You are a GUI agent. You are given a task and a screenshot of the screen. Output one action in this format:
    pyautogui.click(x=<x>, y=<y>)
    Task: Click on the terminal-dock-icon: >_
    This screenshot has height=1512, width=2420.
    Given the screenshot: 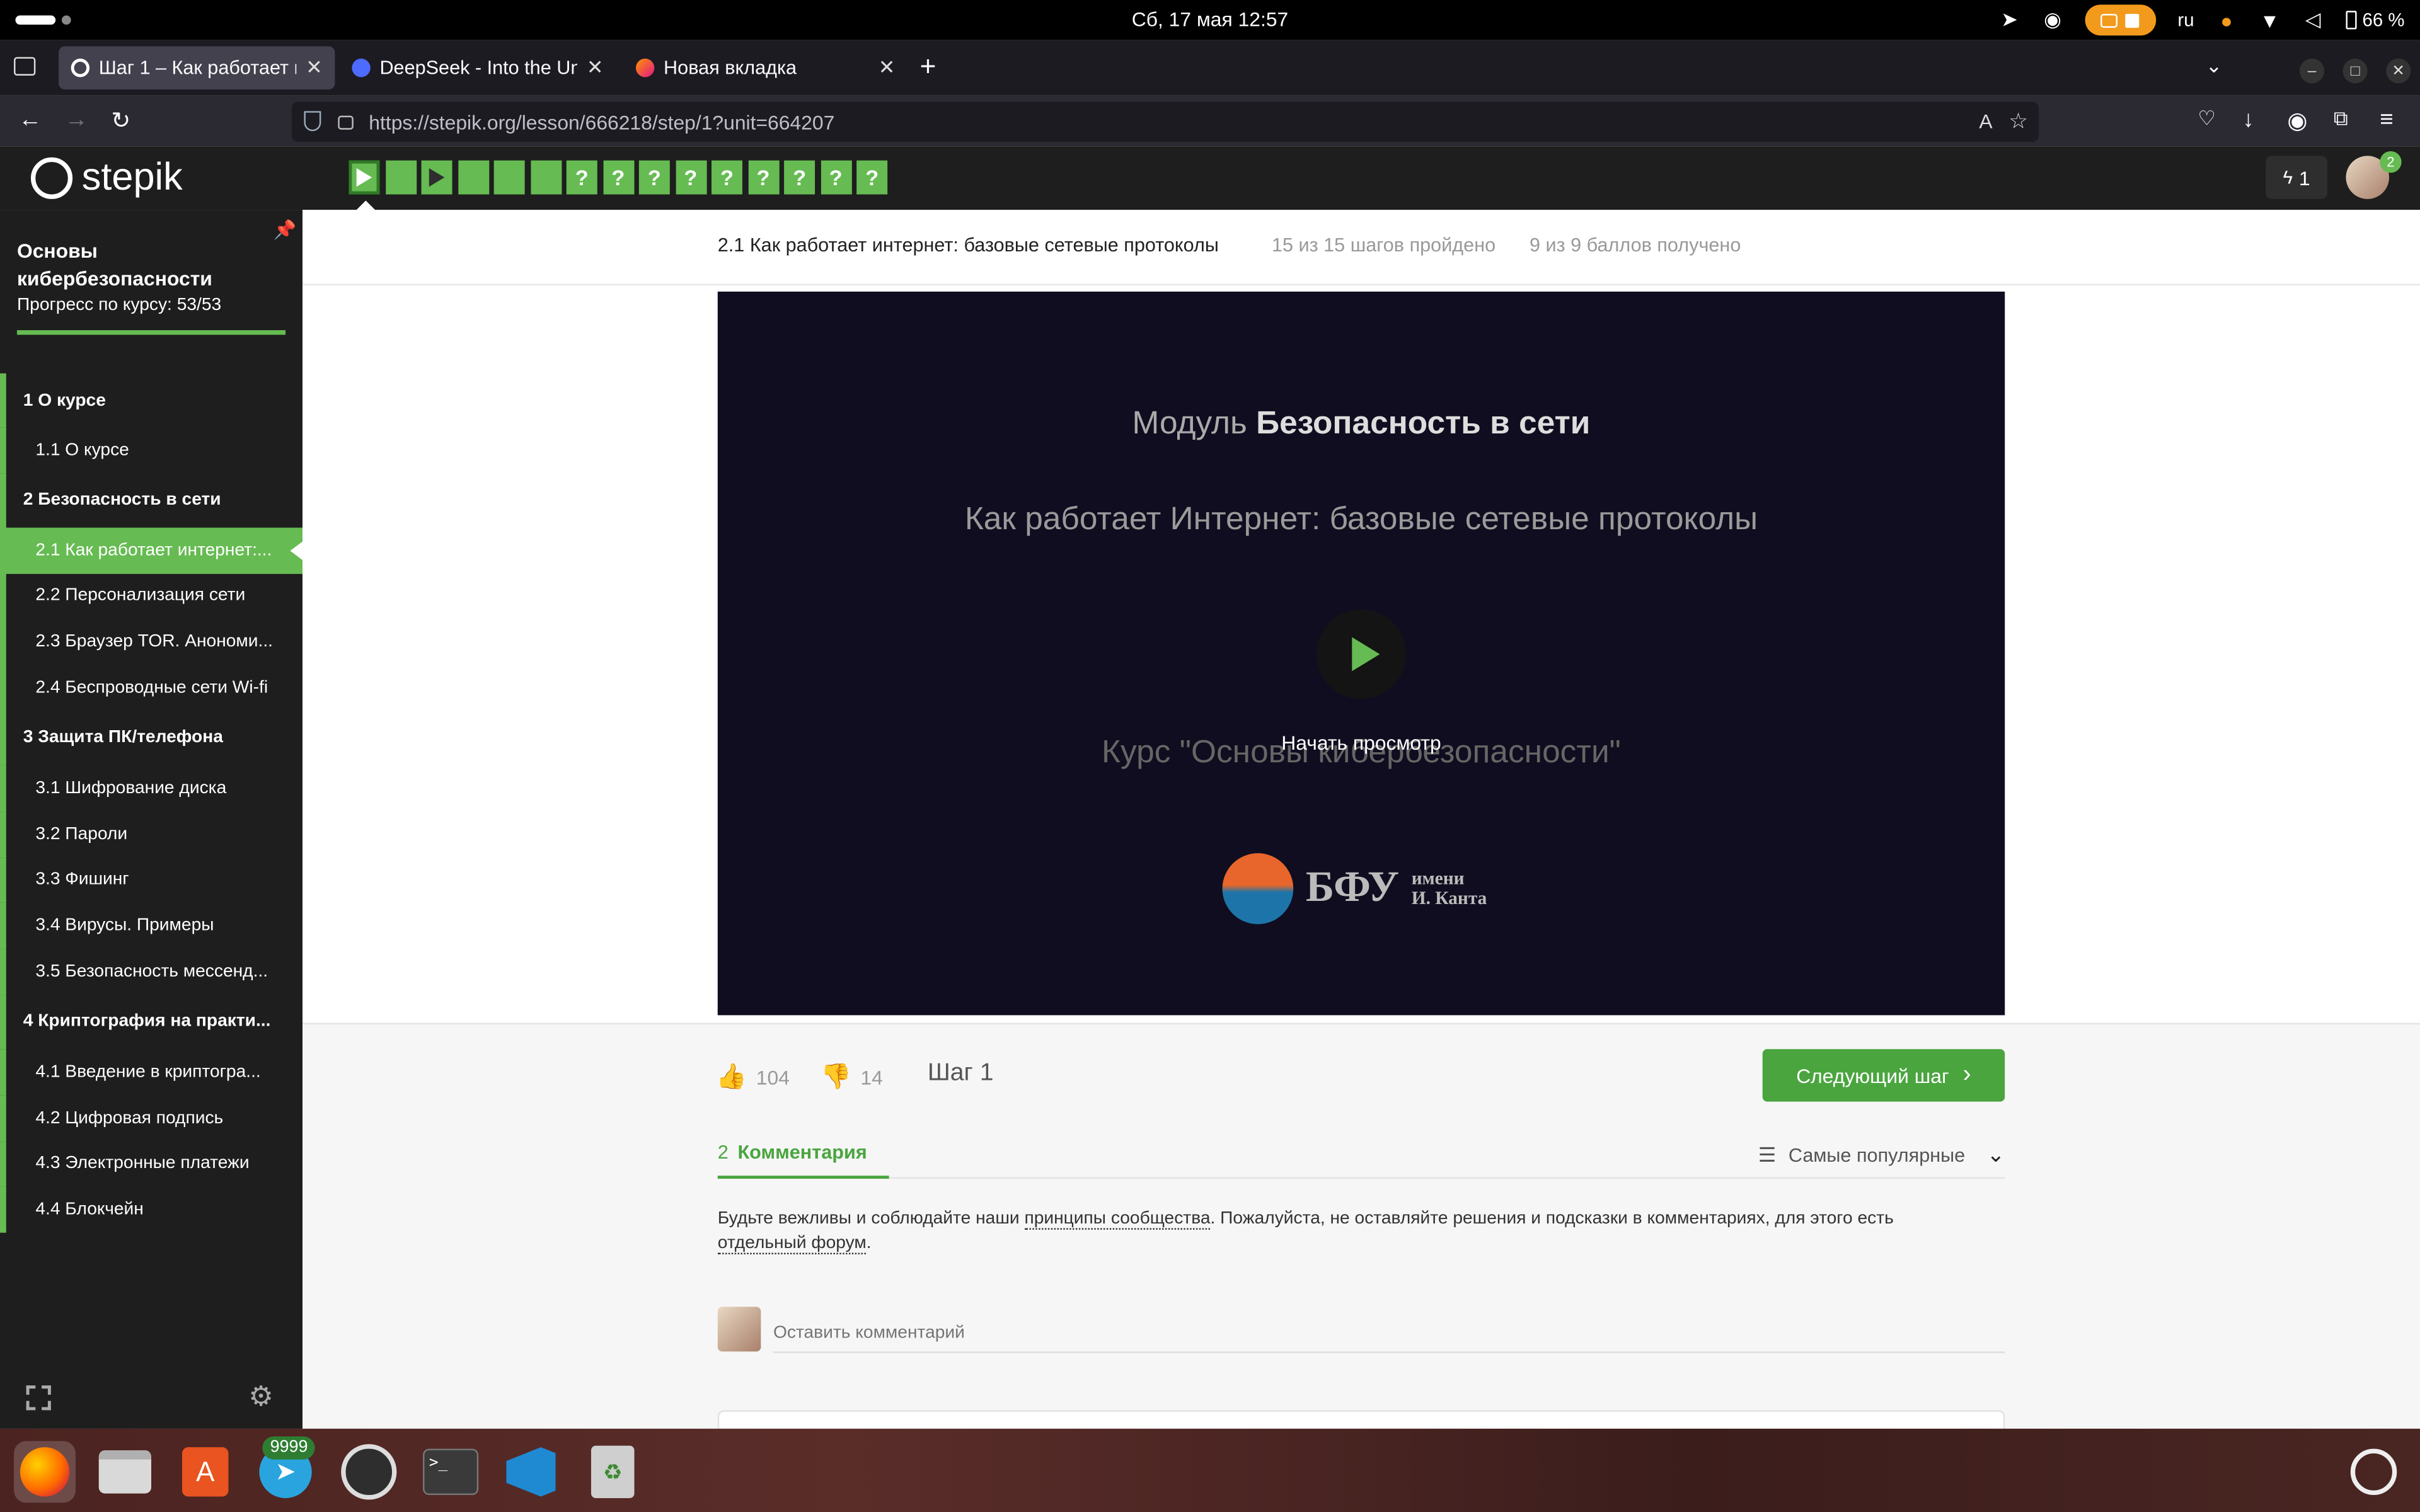 What is the action you would take?
    pyautogui.click(x=451, y=1472)
    